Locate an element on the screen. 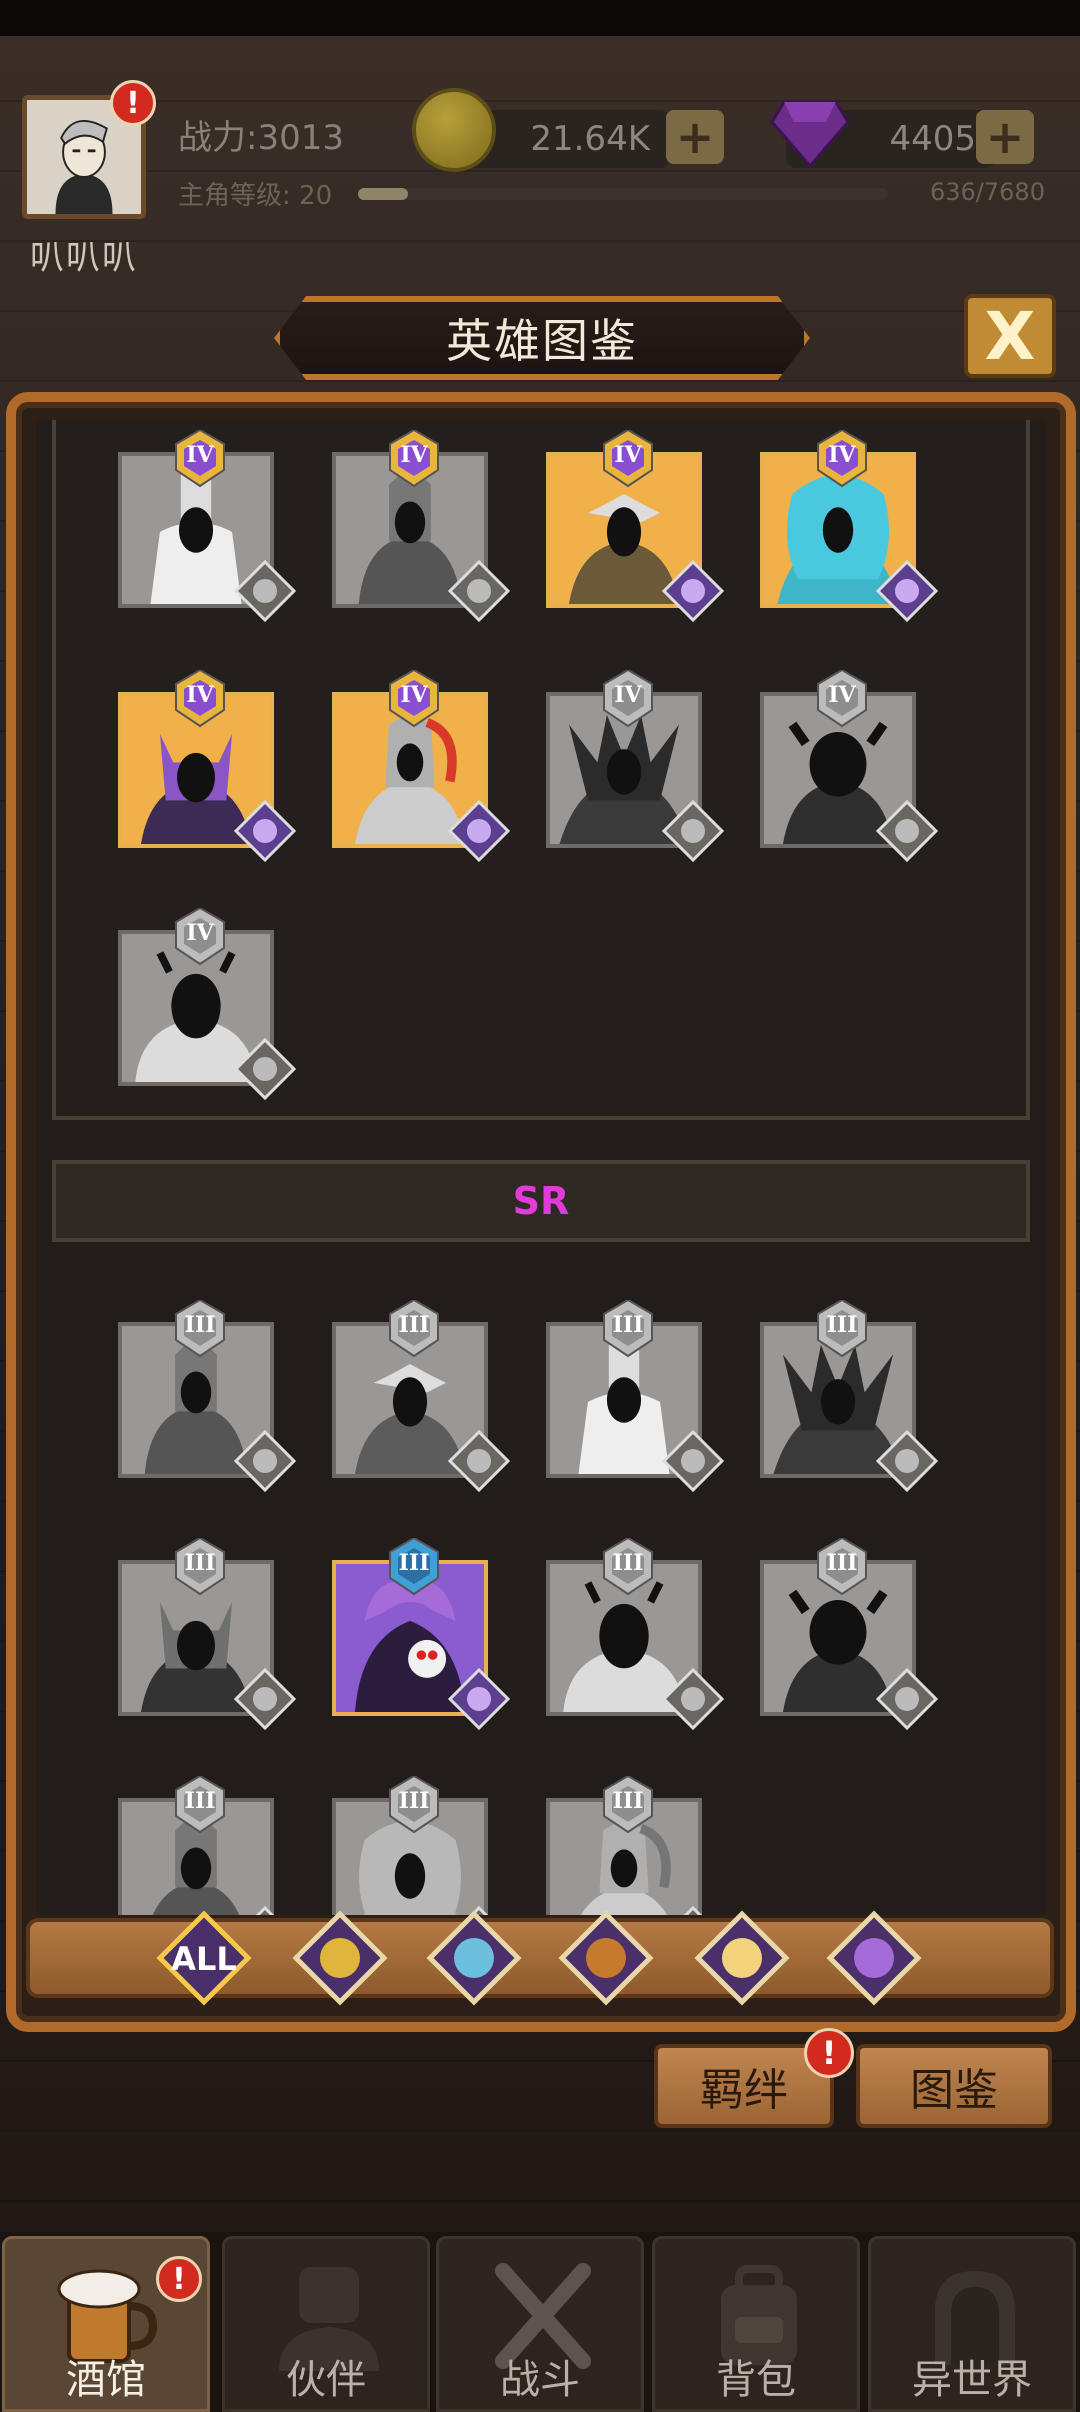 Image resolution: width=1080 pixels, height=2412 pixels. codex-button: 图鉴 is located at coordinates (954, 2086).